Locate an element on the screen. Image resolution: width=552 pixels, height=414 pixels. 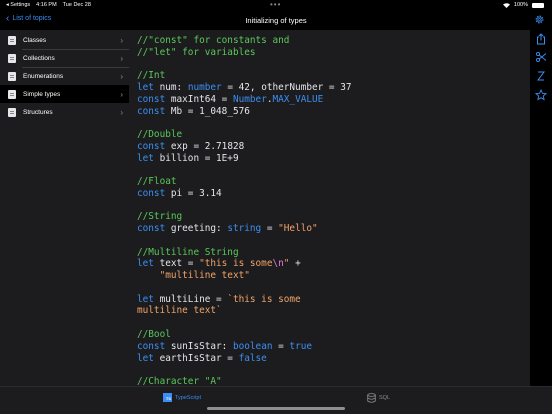
code-token: multiline text` is located at coordinates (179, 311).